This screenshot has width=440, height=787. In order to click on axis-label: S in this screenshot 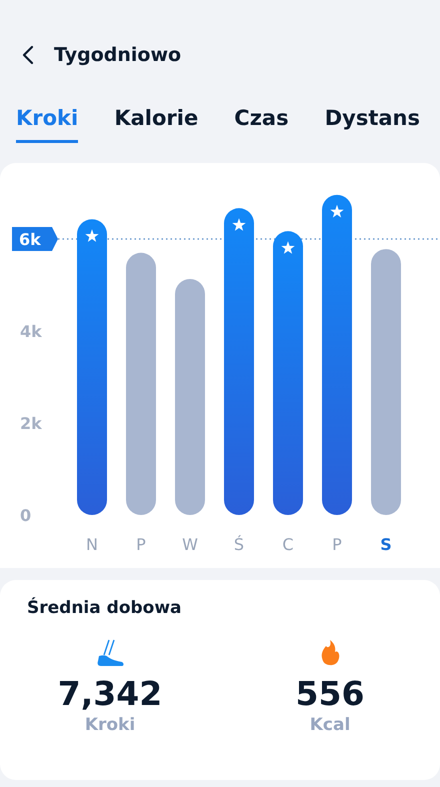, I will do `click(386, 544)`.